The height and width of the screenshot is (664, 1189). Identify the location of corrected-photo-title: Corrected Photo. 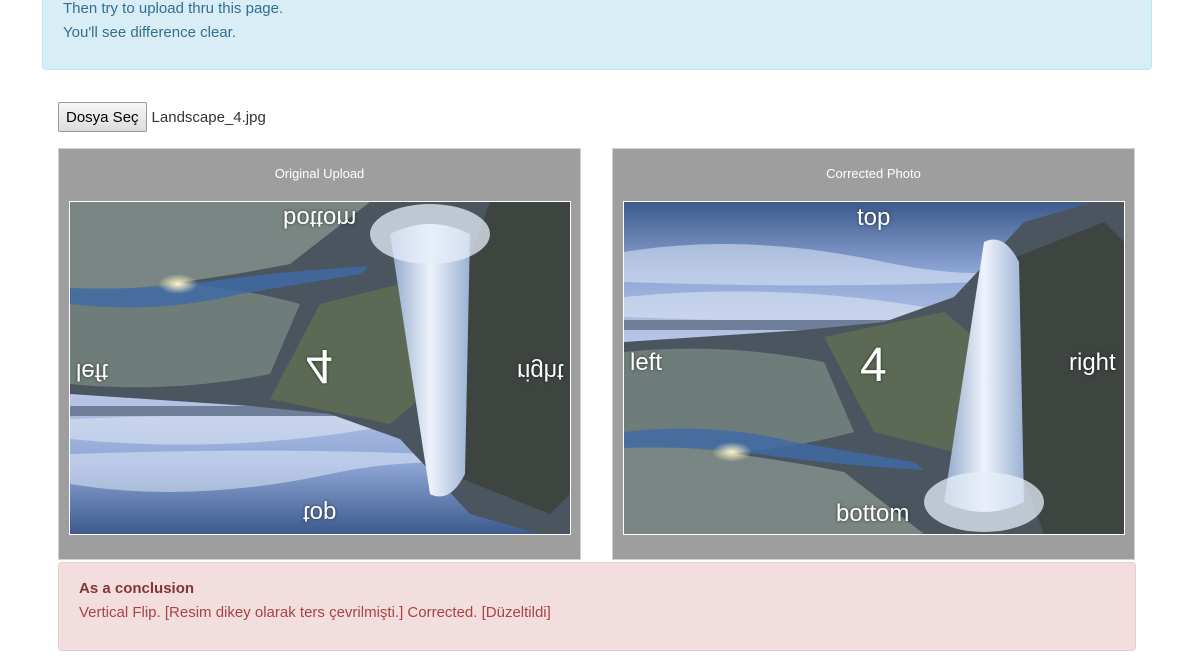
(873, 173).